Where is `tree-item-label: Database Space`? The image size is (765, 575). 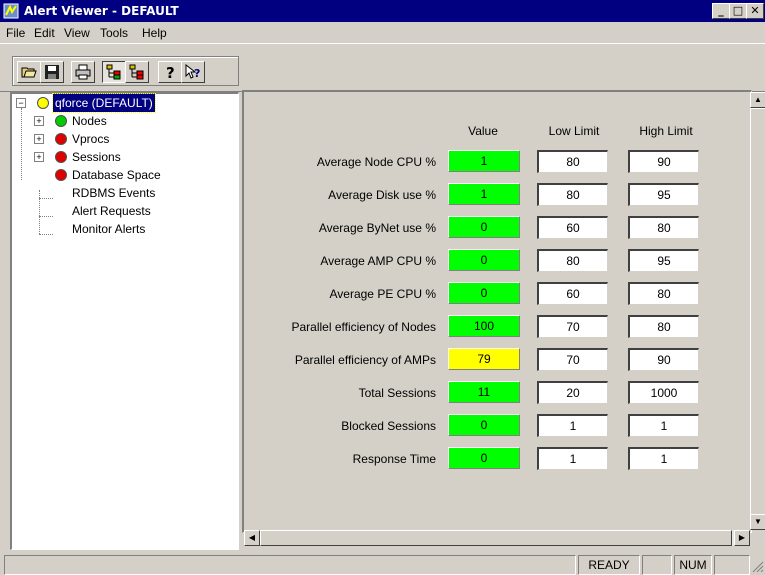
tree-item-label: Database Space is located at coordinates (116, 175).